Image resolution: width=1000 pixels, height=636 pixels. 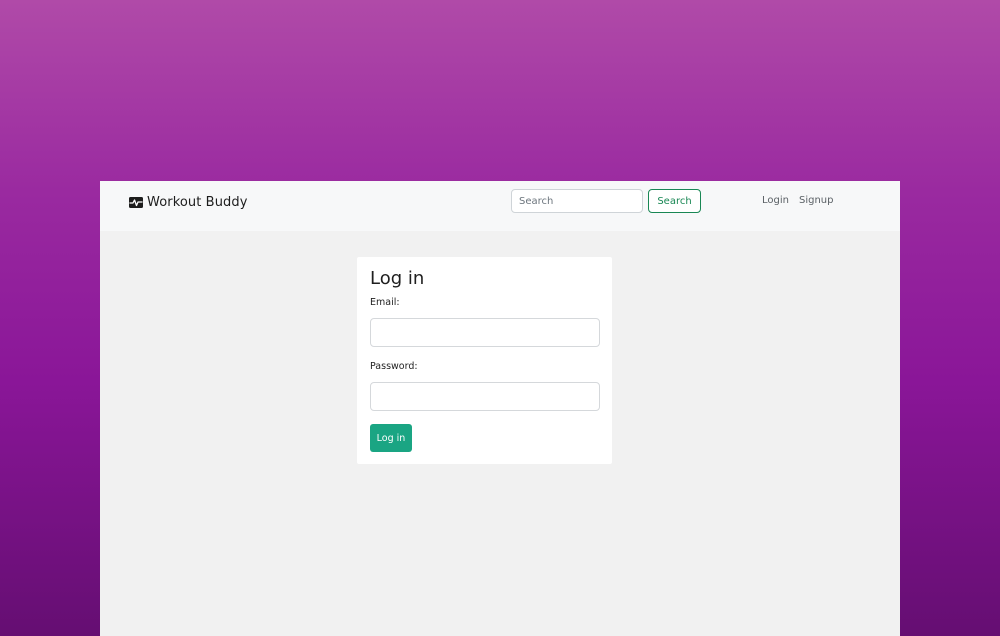 What do you see at coordinates (797, 200) in the screenshot?
I see `nav-links: Login Signup` at bounding box center [797, 200].